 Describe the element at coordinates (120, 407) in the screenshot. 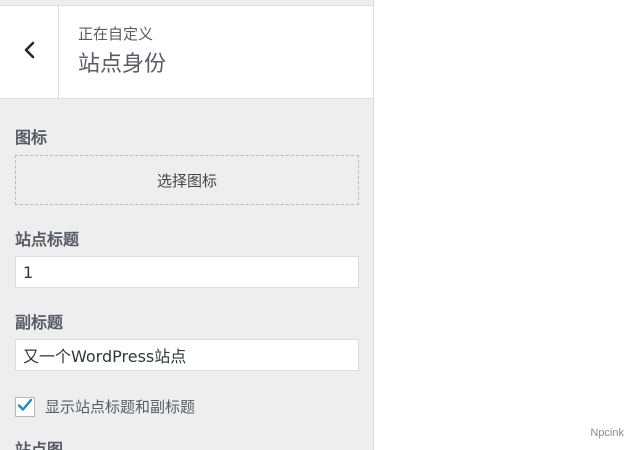

I see `display-header-text-label: 显示站点标题和副标题` at that location.